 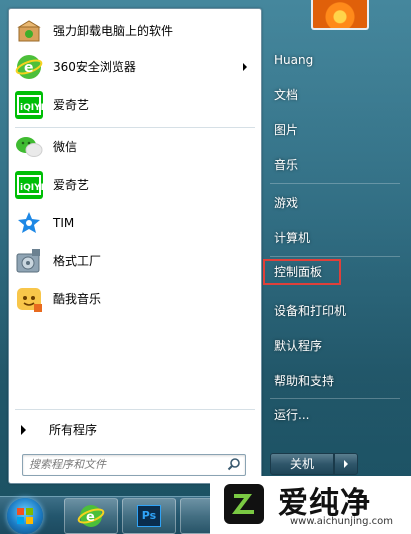 What do you see at coordinates (244, 504) in the screenshot?
I see `watermark-logo-icon` at bounding box center [244, 504].